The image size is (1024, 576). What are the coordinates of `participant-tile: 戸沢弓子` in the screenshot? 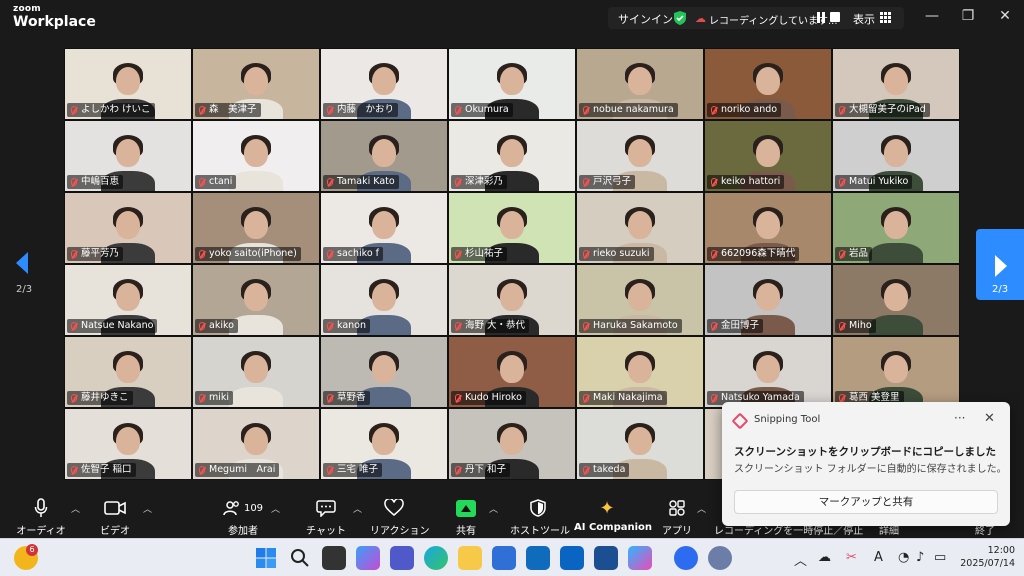 It's located at (640, 156).